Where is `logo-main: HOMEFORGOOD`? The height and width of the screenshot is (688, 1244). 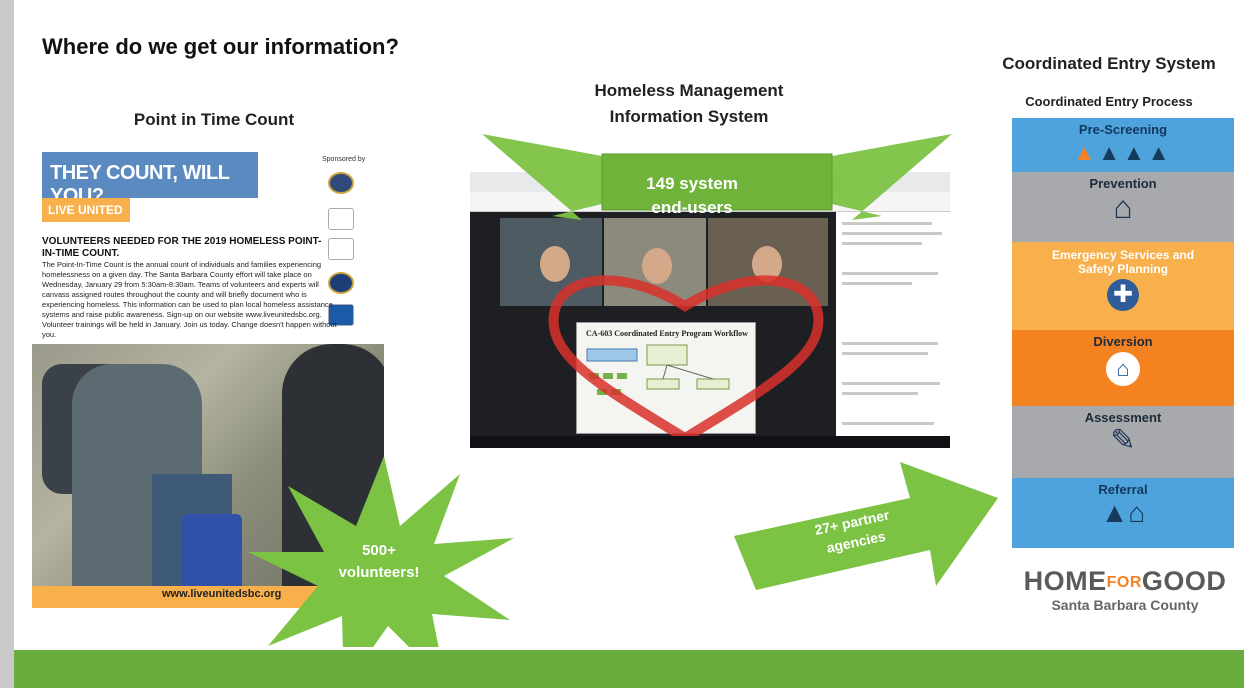 logo-main: HOMEFORGOOD is located at coordinates (1125, 581).